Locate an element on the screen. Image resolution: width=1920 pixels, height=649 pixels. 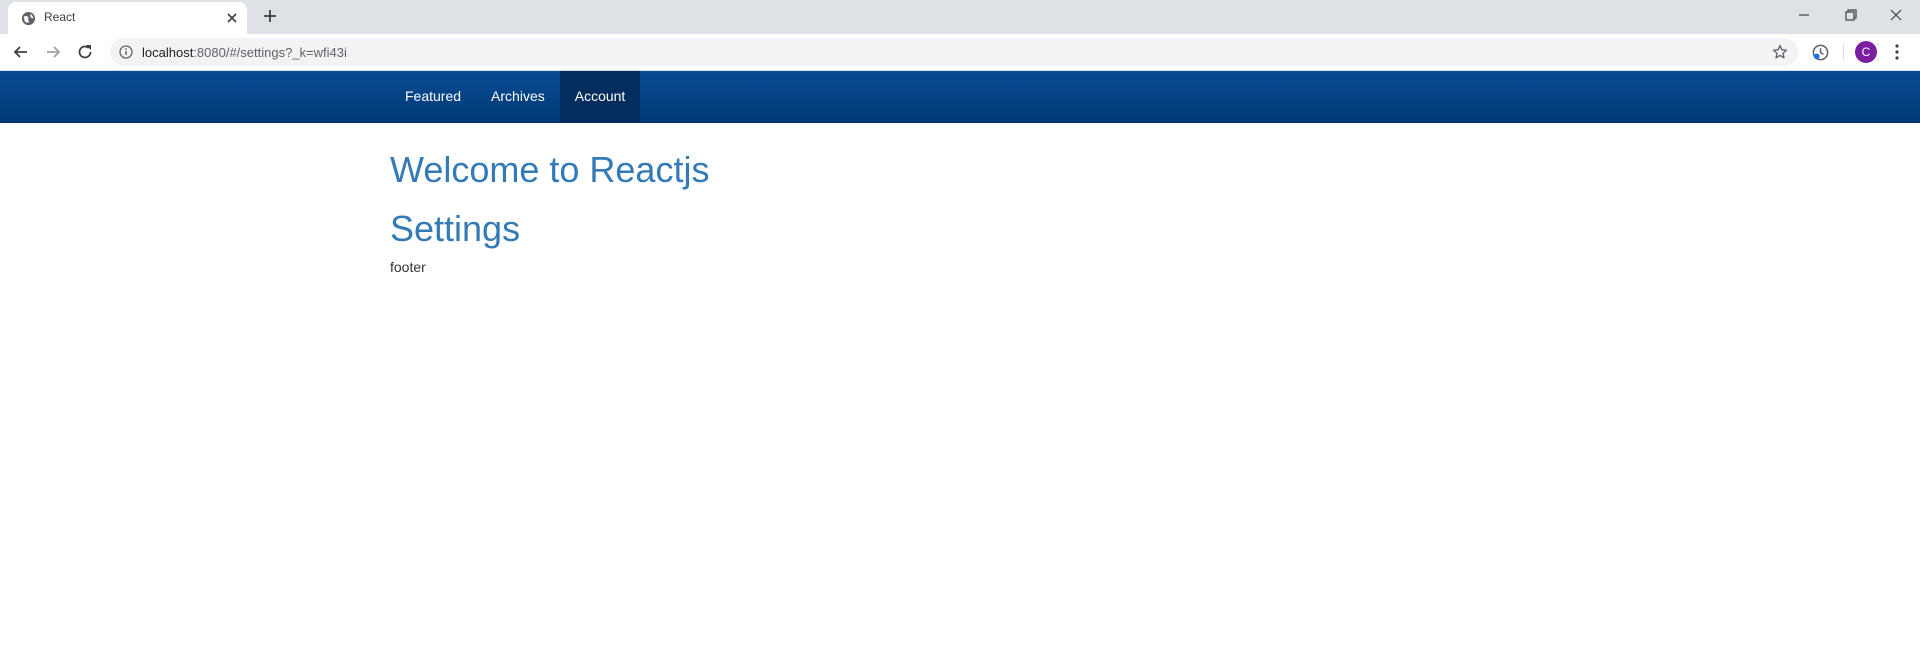
menu-dots-icon is located at coordinates (1897, 52).